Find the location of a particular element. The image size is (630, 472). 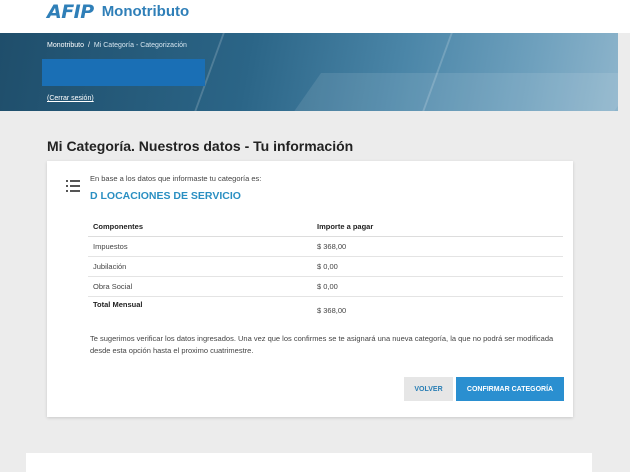

table-row: Jubilación $ 0,00 is located at coordinates (325, 266).